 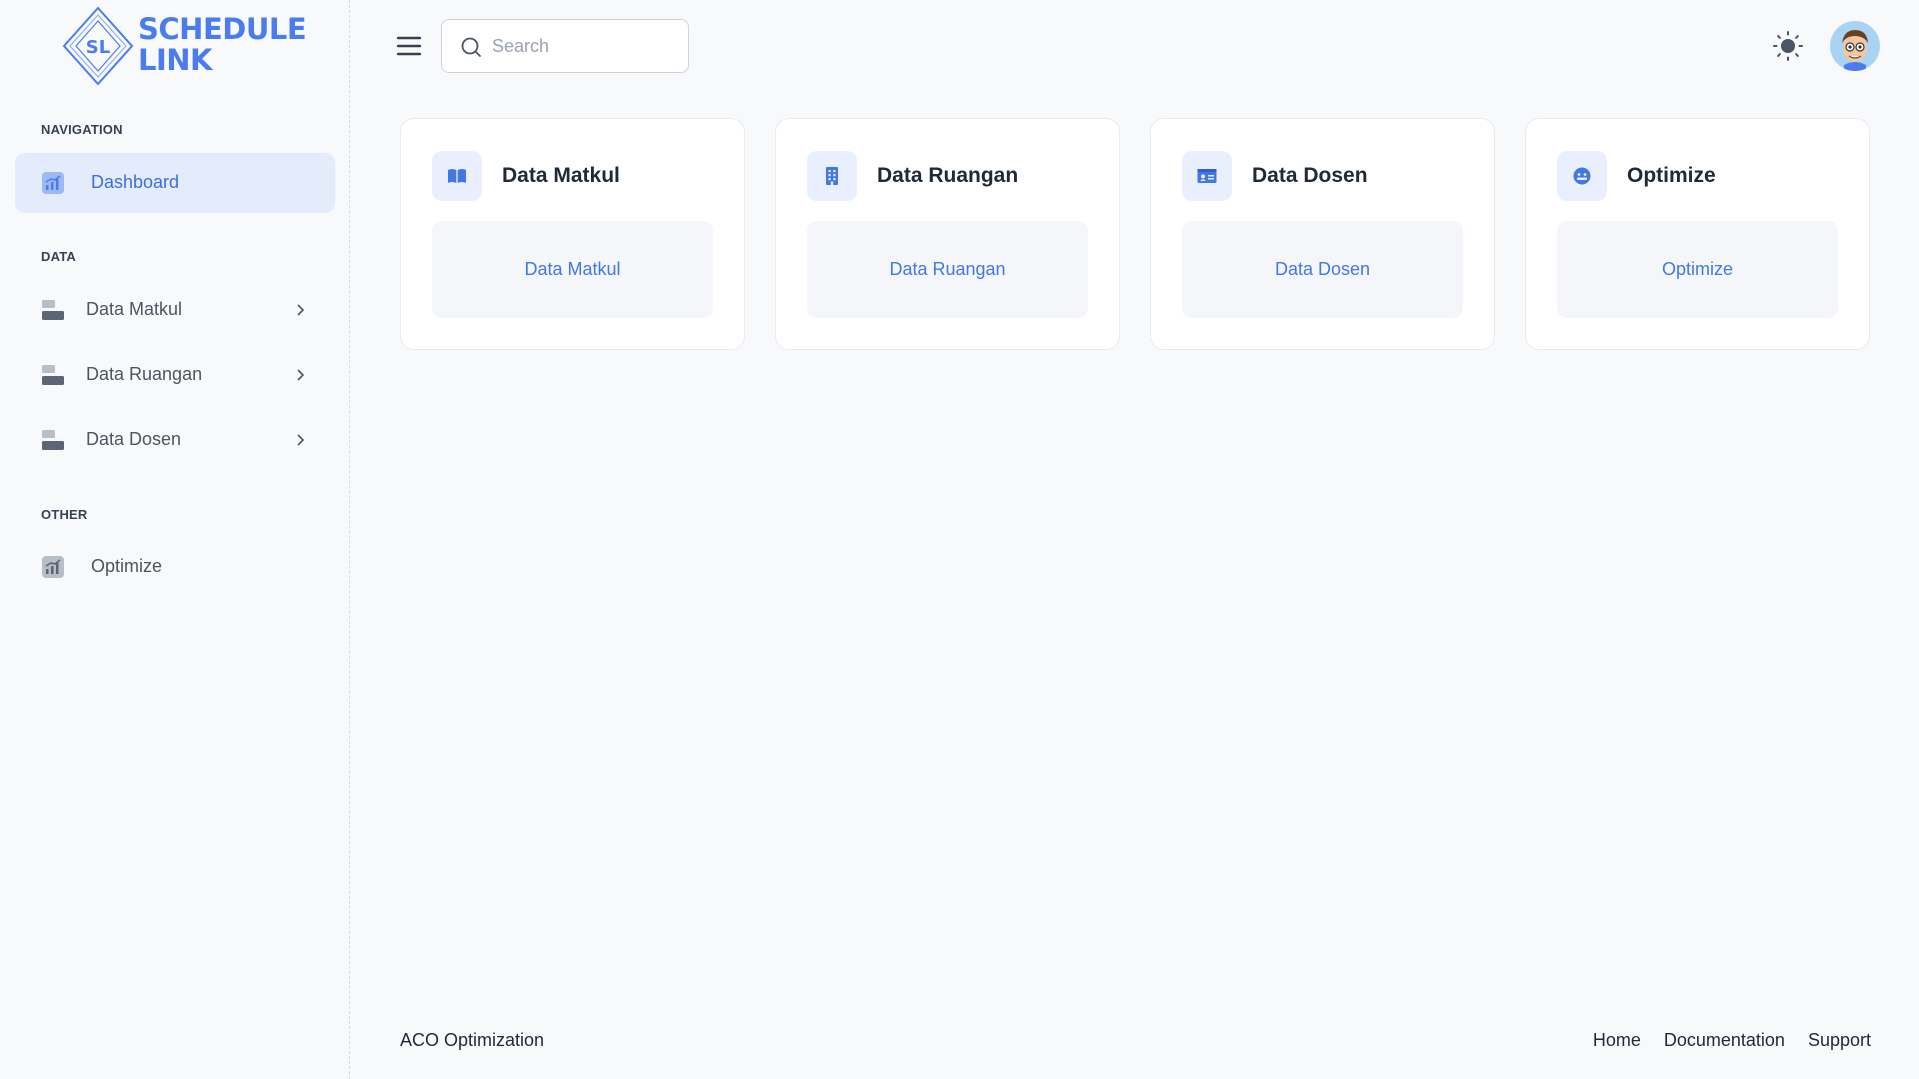 I want to click on data-dosen-button: Data Dosen, so click(x=1322, y=269).